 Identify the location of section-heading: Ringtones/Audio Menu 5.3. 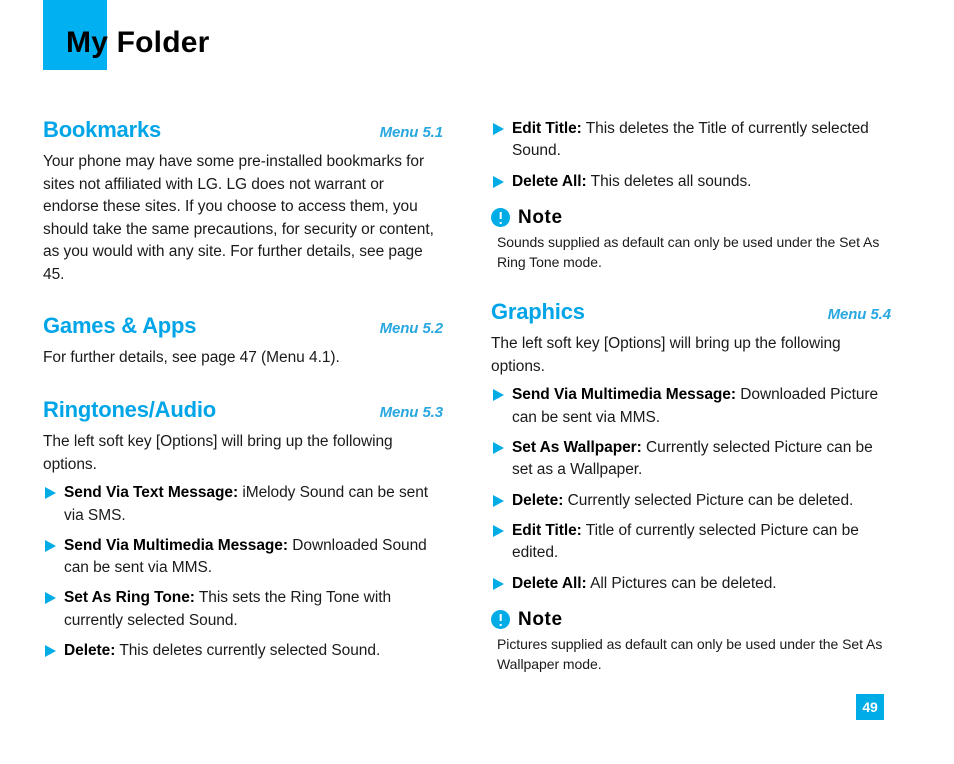
(243, 409).